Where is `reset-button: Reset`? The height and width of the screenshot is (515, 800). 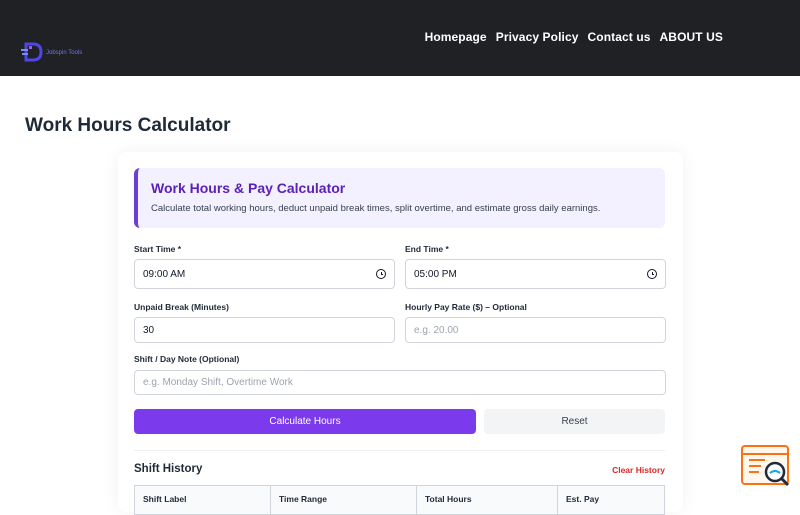
reset-button: Reset is located at coordinates (574, 421).